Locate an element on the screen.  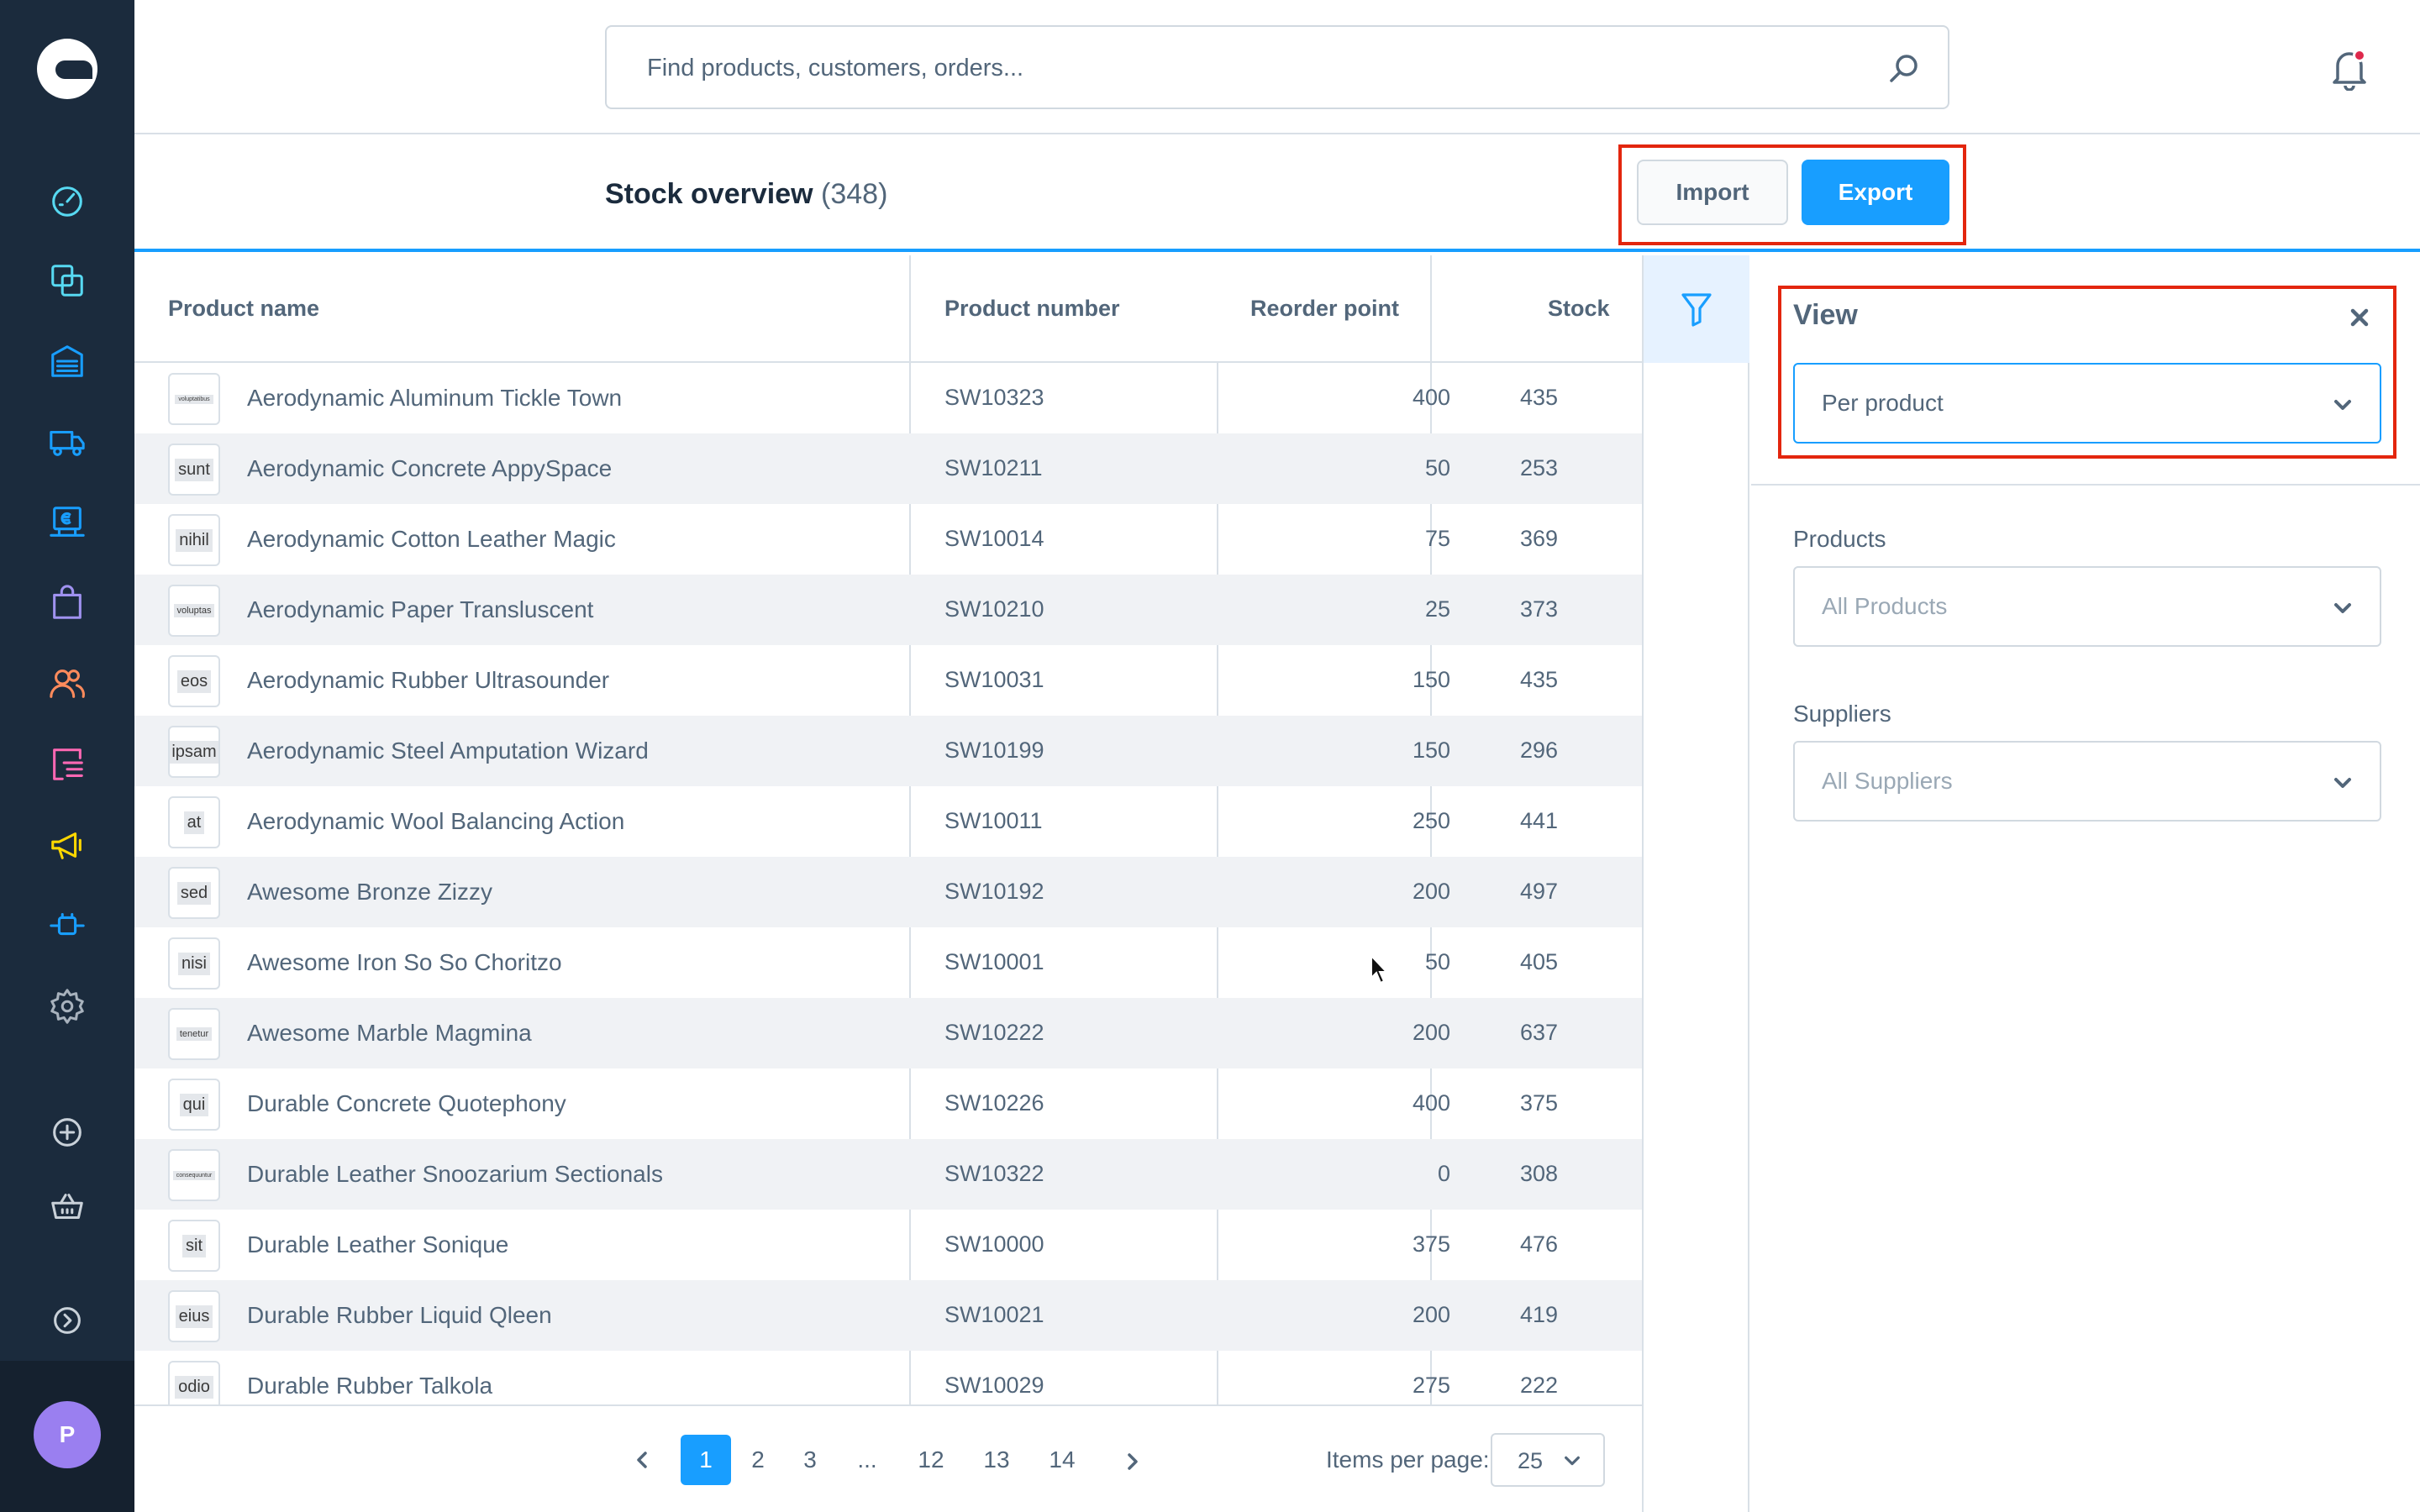
top-bar is located at coordinates (1277, 67).